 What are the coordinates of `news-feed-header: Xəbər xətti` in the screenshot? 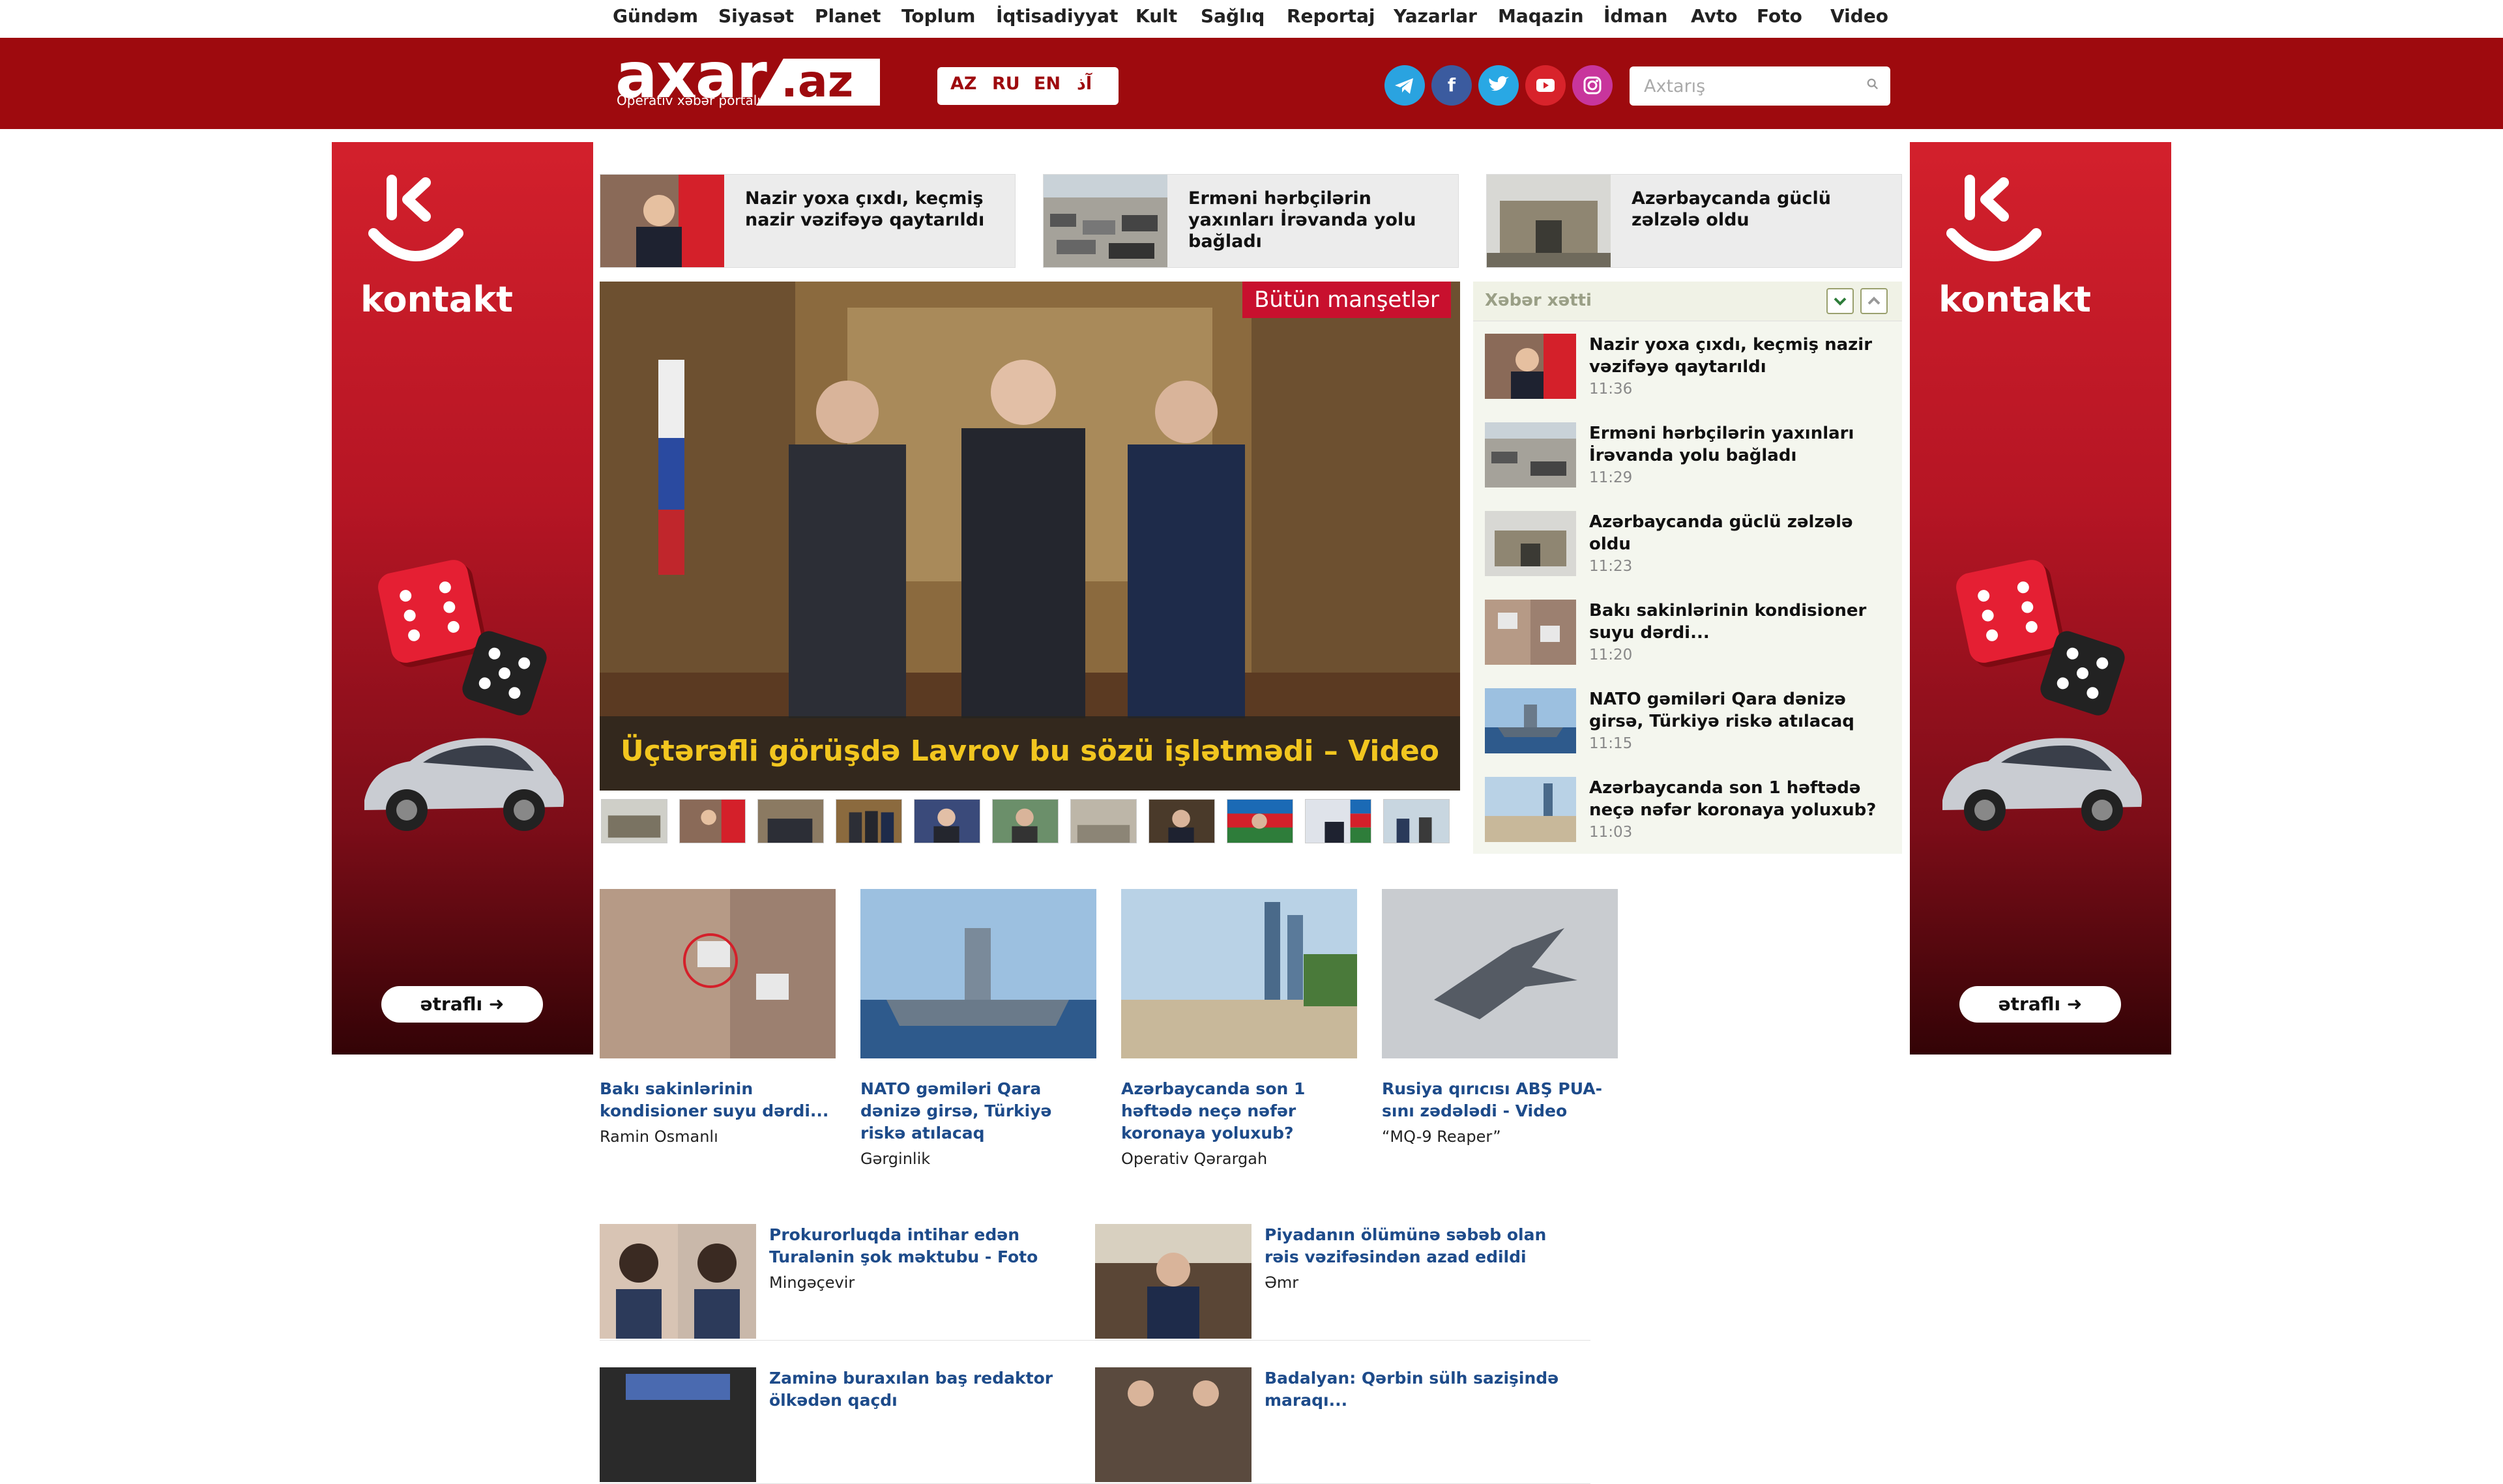 It's located at (1687, 301).